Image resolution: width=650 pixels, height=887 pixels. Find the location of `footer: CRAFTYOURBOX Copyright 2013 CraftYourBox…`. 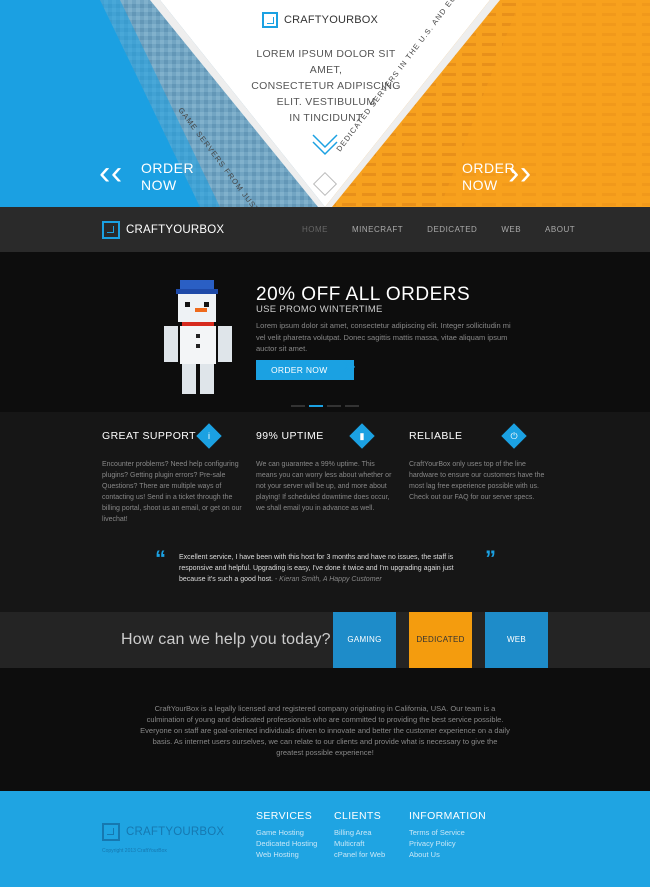

footer: CRAFTYOURBOX Copyright 2013 CraftYourBox… is located at coordinates (325, 839).